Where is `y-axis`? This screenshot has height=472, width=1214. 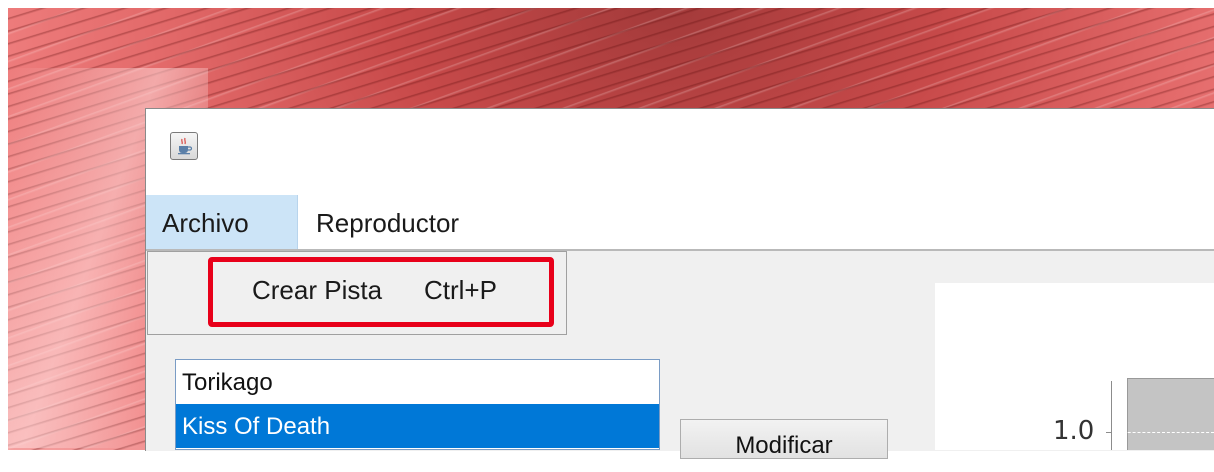
y-axis is located at coordinates (1111, 415).